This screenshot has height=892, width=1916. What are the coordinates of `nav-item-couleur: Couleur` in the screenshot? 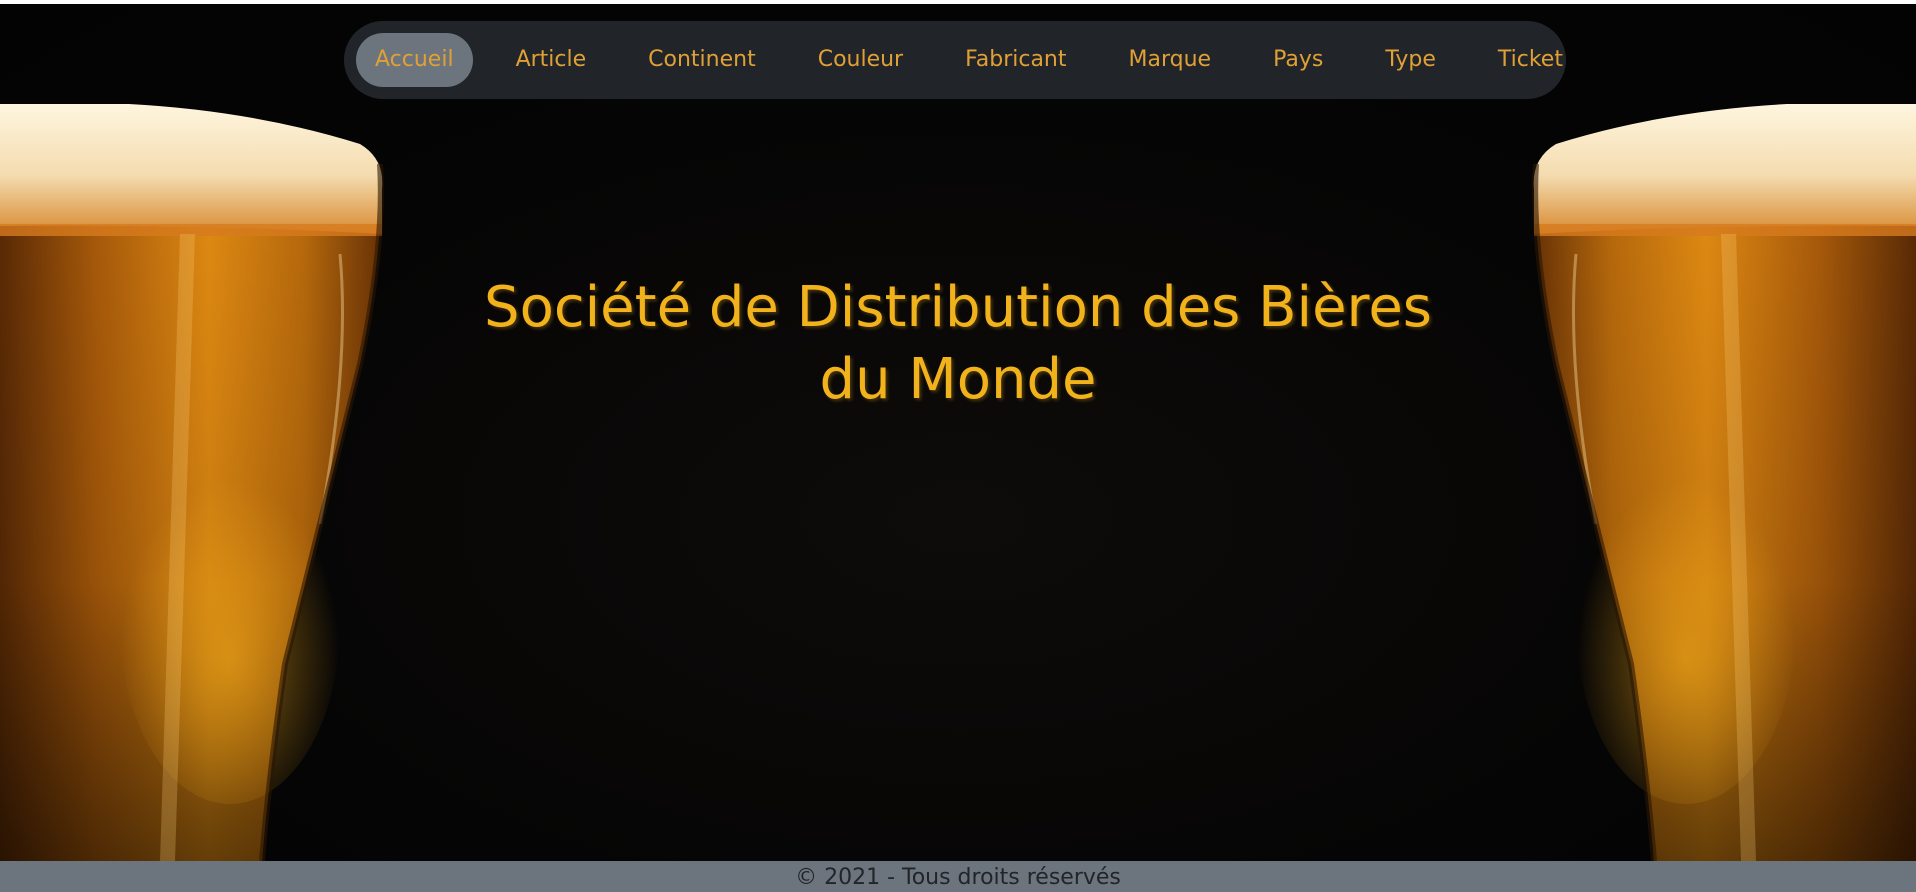 It's located at (860, 60).